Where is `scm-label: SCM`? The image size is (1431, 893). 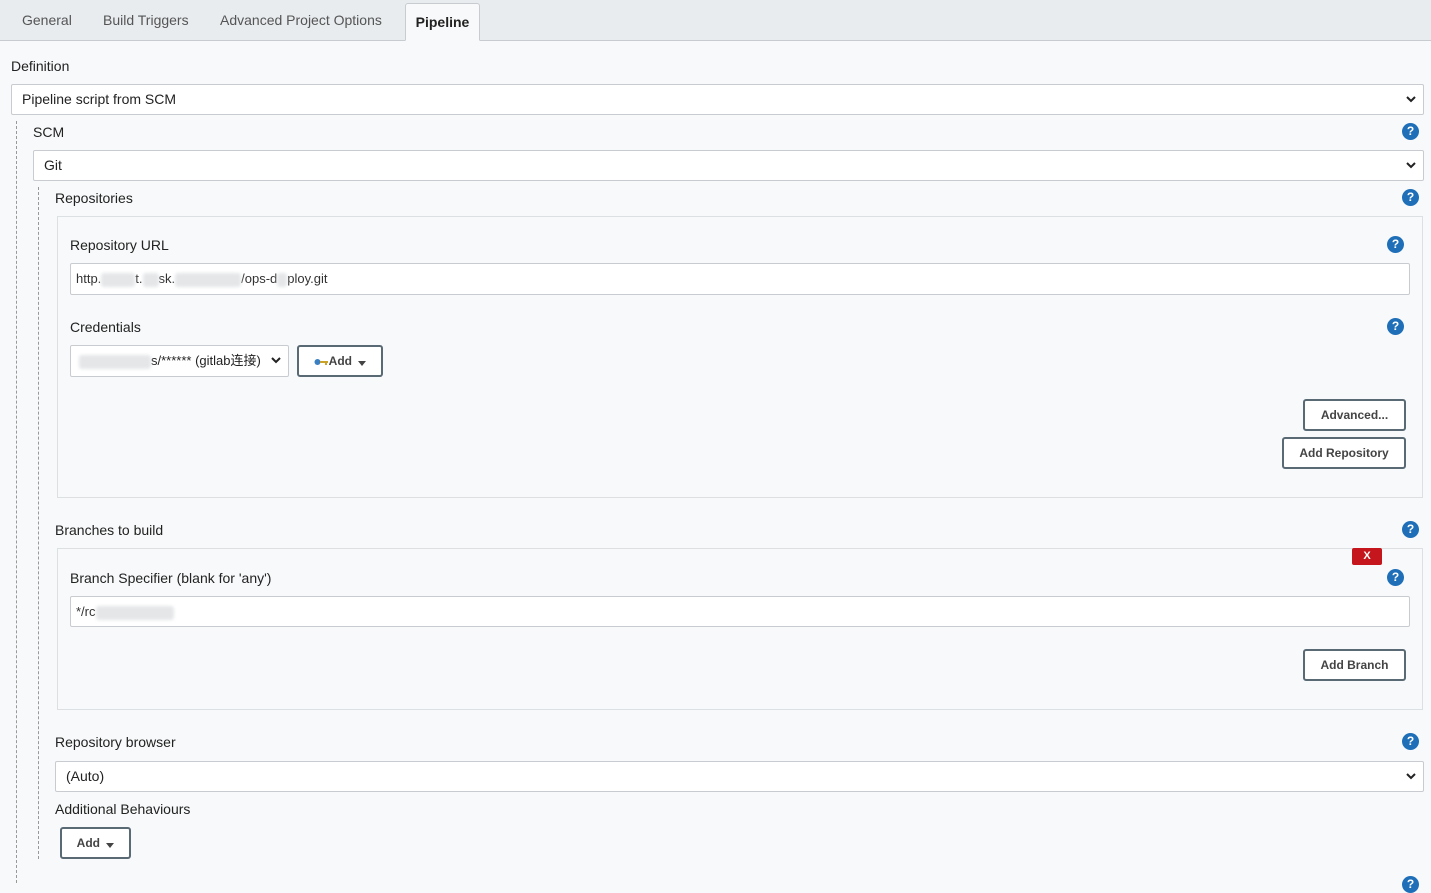 scm-label: SCM is located at coordinates (49, 132).